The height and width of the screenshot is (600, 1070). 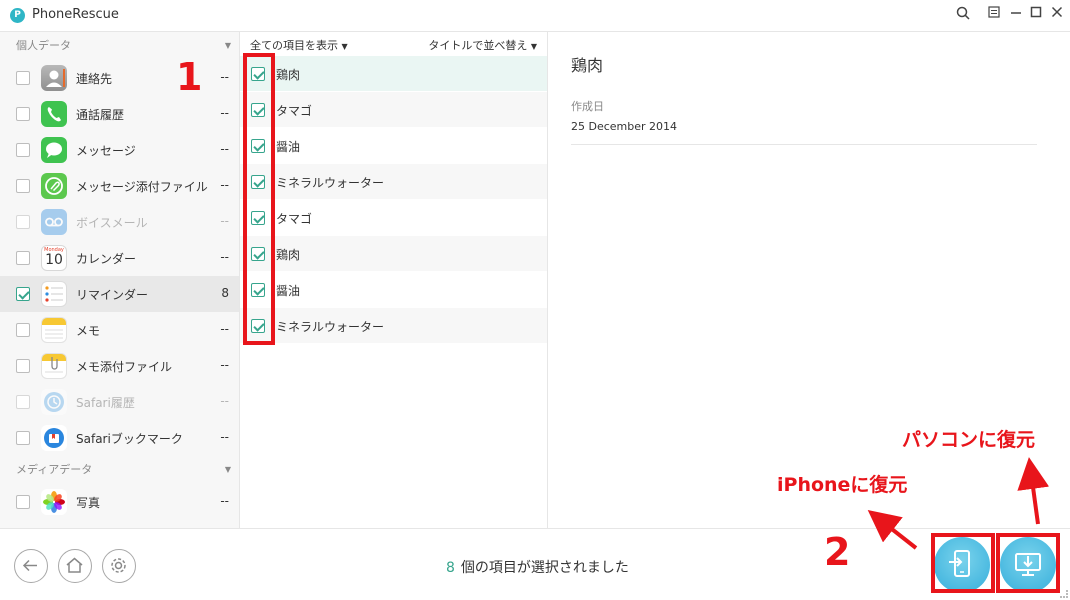 What do you see at coordinates (892, 530) in the screenshot?
I see `arrow-to-iphone-label` at bounding box center [892, 530].